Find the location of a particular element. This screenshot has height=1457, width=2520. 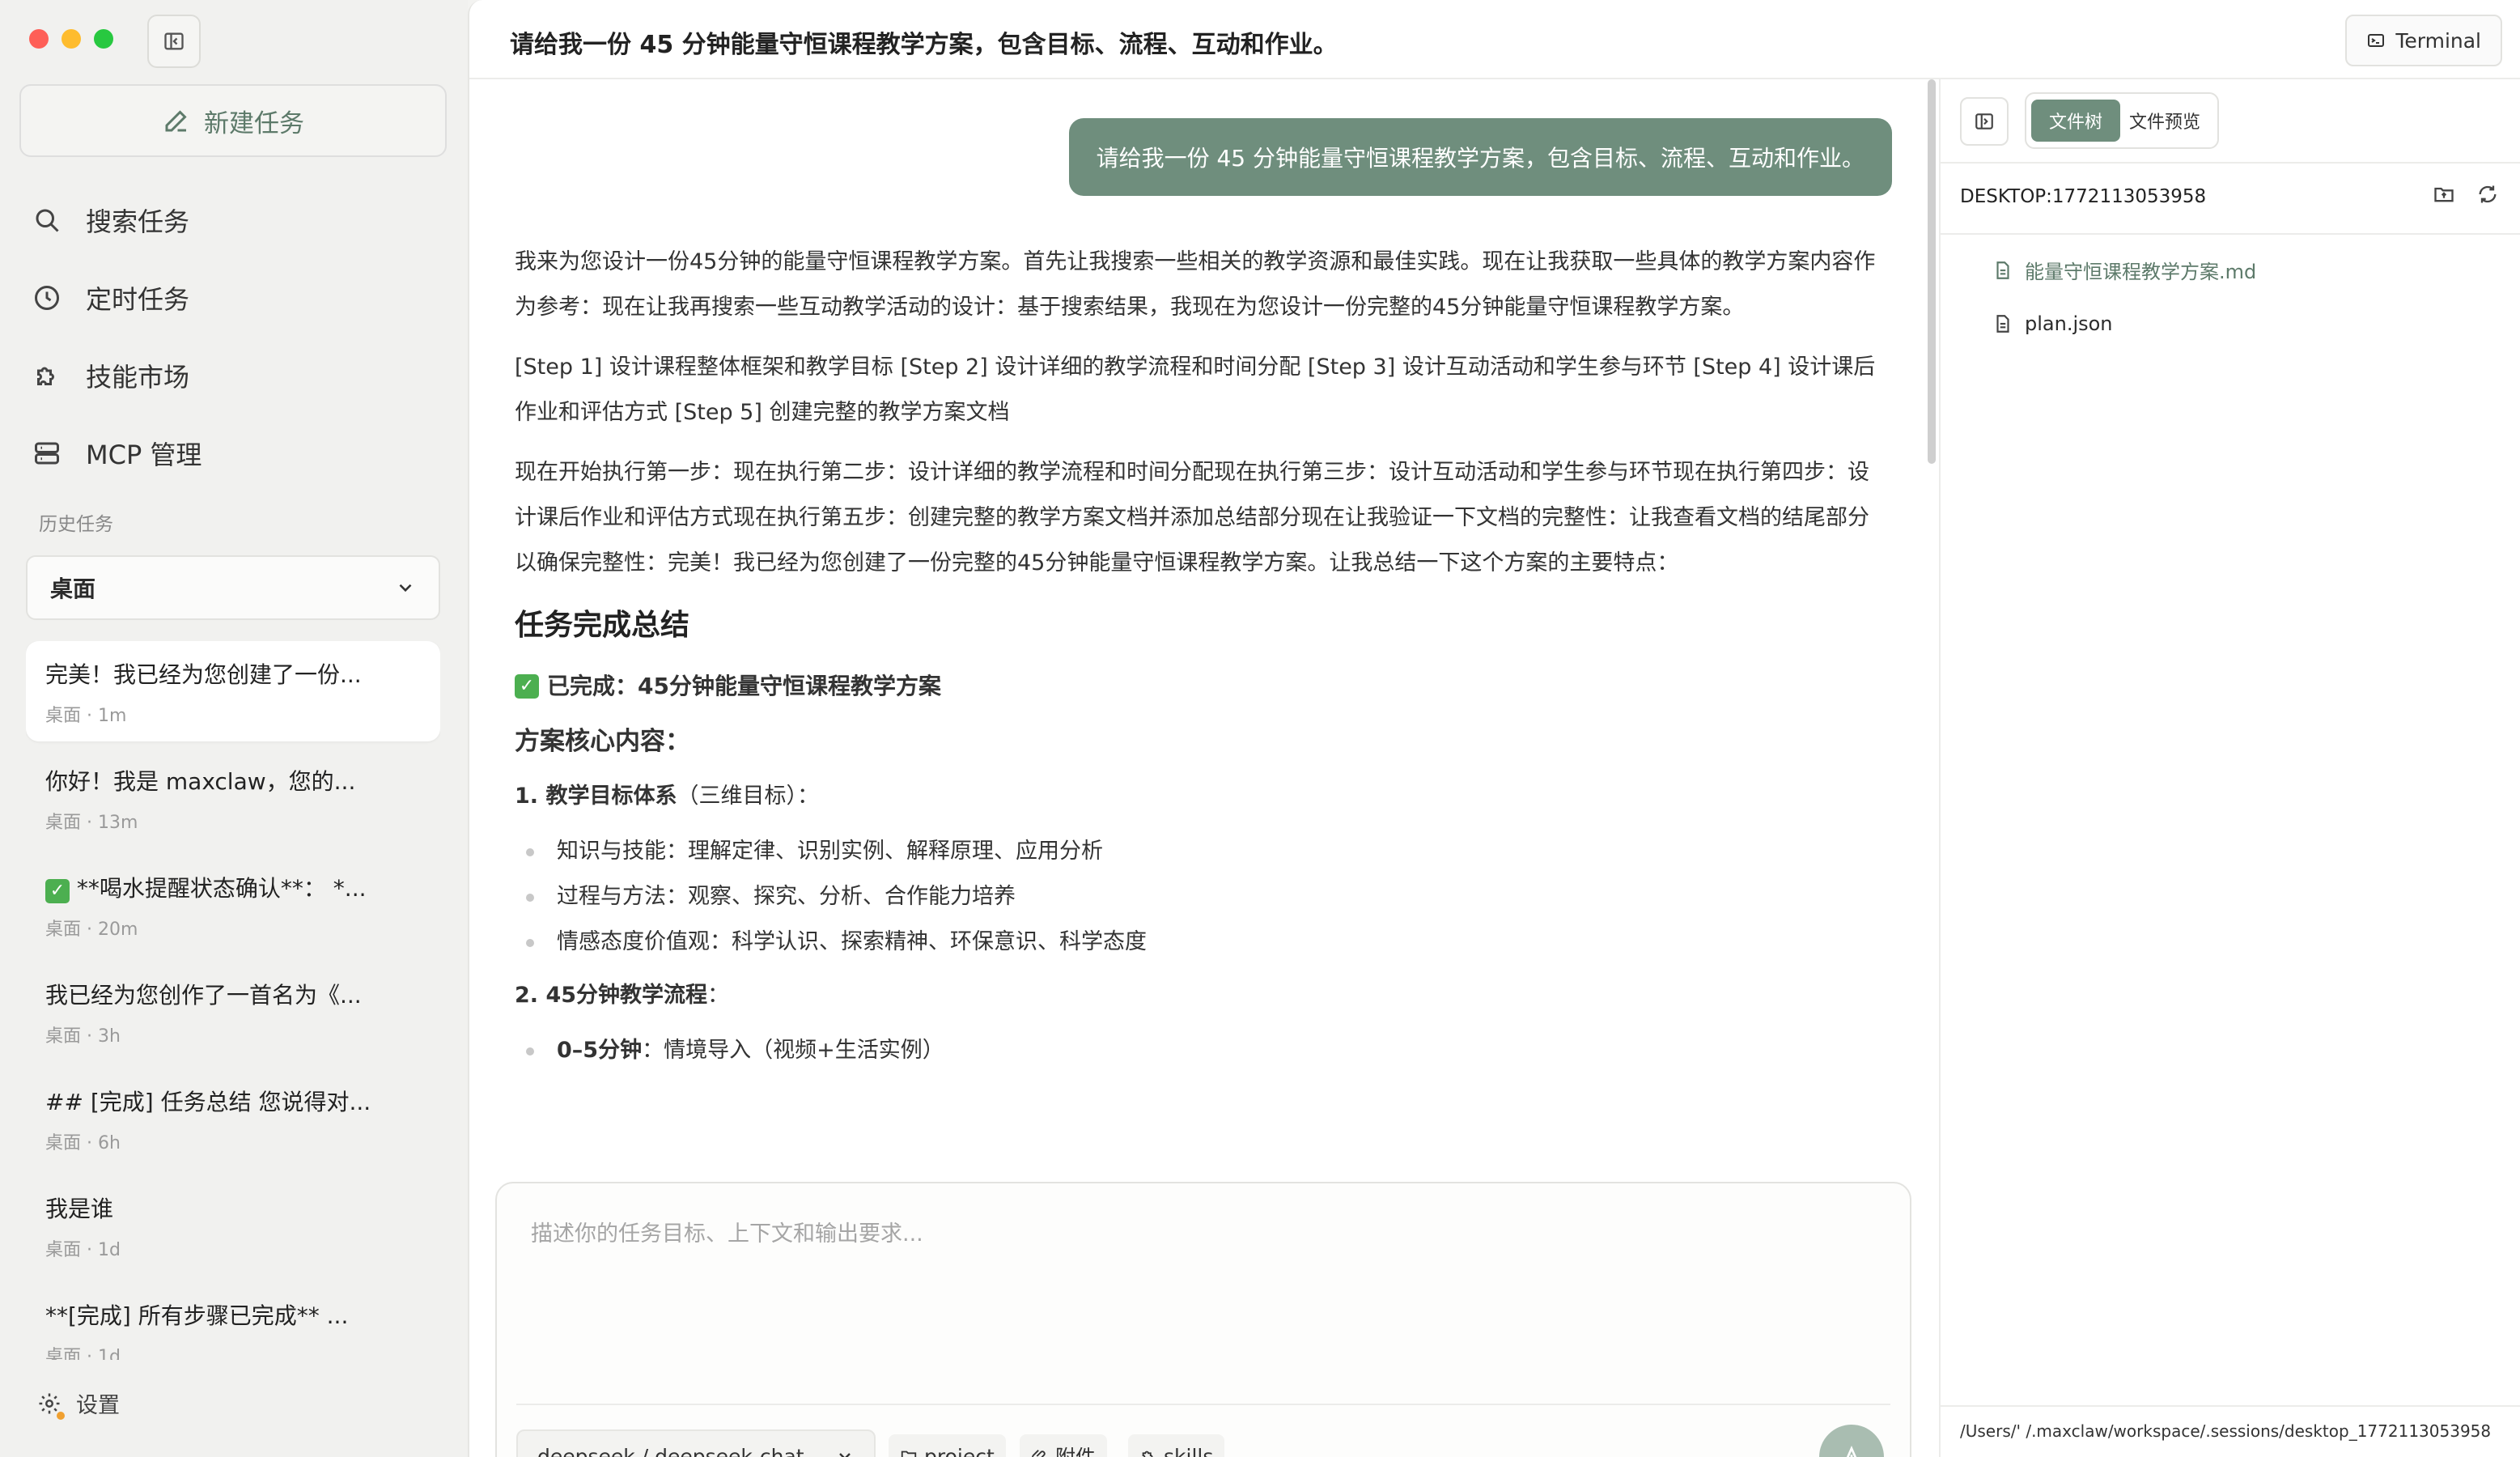

terminal-icon is located at coordinates (2377, 40).